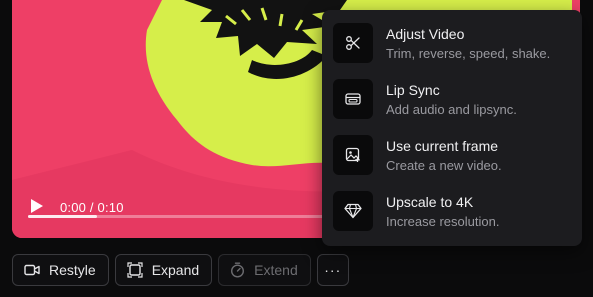 This screenshot has height=297, width=593. What do you see at coordinates (92, 207) in the screenshot?
I see `time-display: 0:00 / 0:10` at bounding box center [92, 207].